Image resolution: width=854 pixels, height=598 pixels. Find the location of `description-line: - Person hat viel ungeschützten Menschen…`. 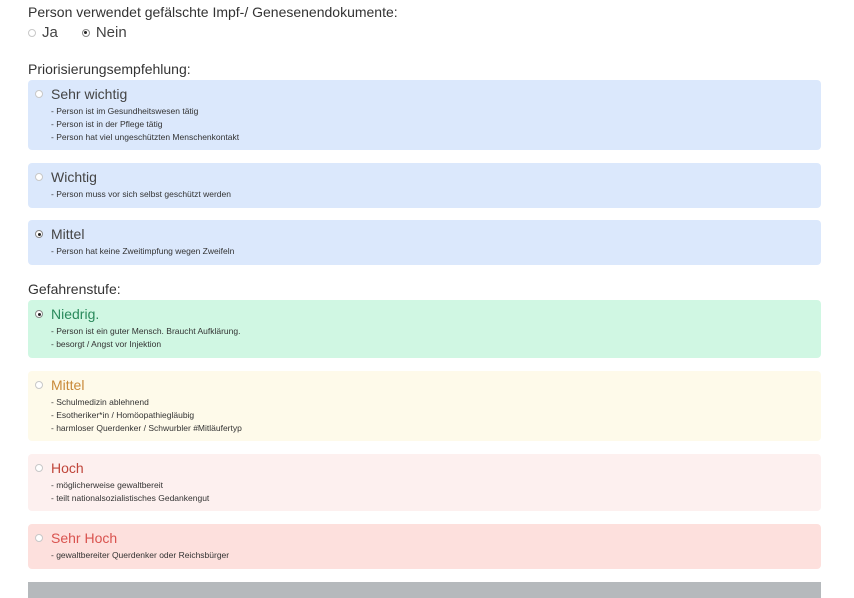

description-line: - Person hat viel ungeschützten Menschen… is located at coordinates (145, 137).